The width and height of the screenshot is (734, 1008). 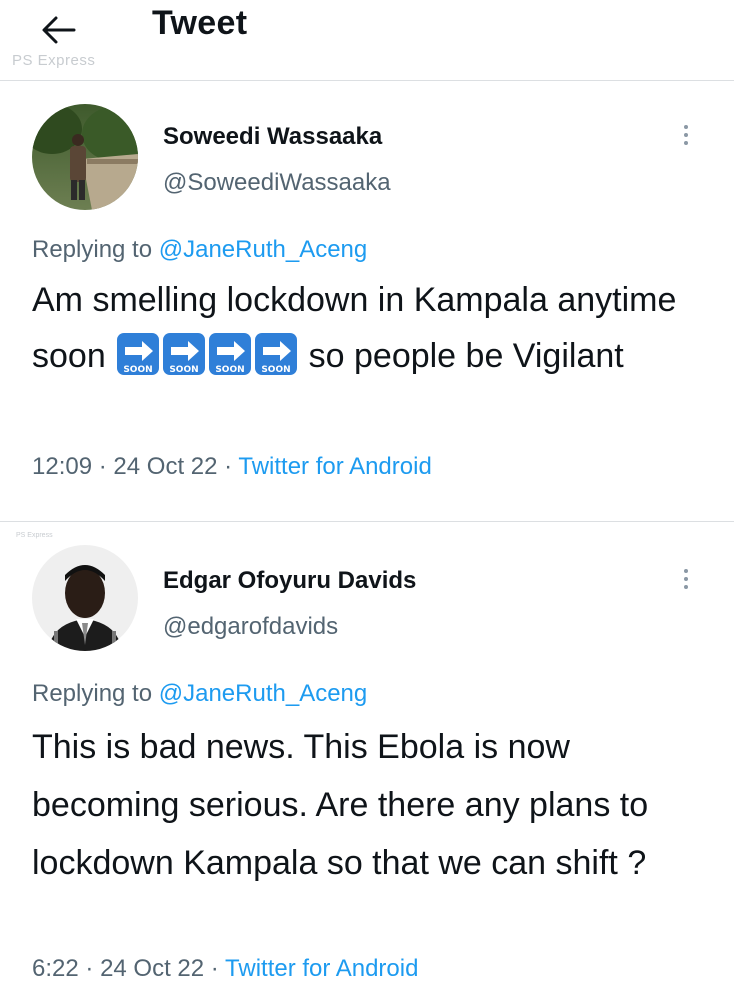 What do you see at coordinates (272, 137) in the screenshot?
I see `author-display-name: Soweedi Wassaaka` at bounding box center [272, 137].